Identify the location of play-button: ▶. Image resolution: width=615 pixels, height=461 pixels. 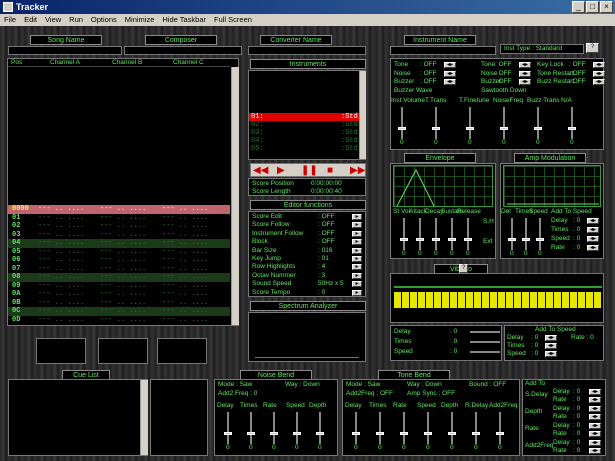
(281, 170).